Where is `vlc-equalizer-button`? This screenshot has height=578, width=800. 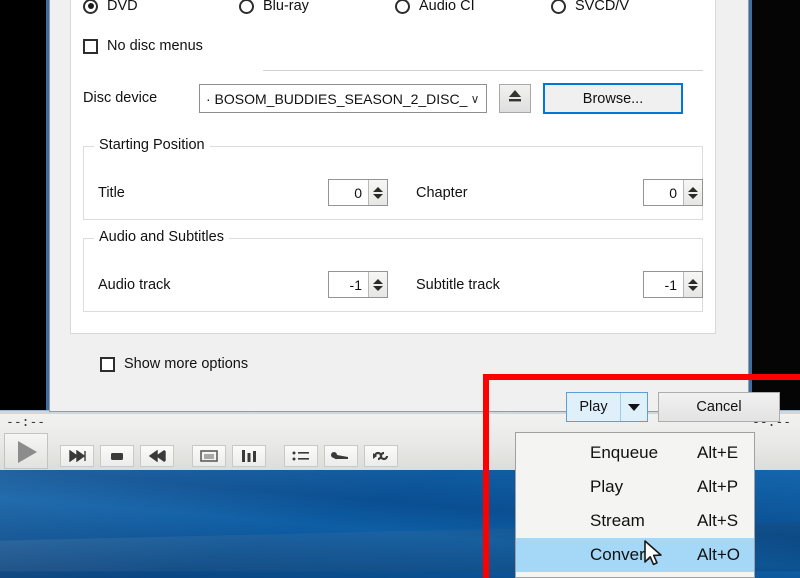
vlc-equalizer-button is located at coordinates (249, 456).